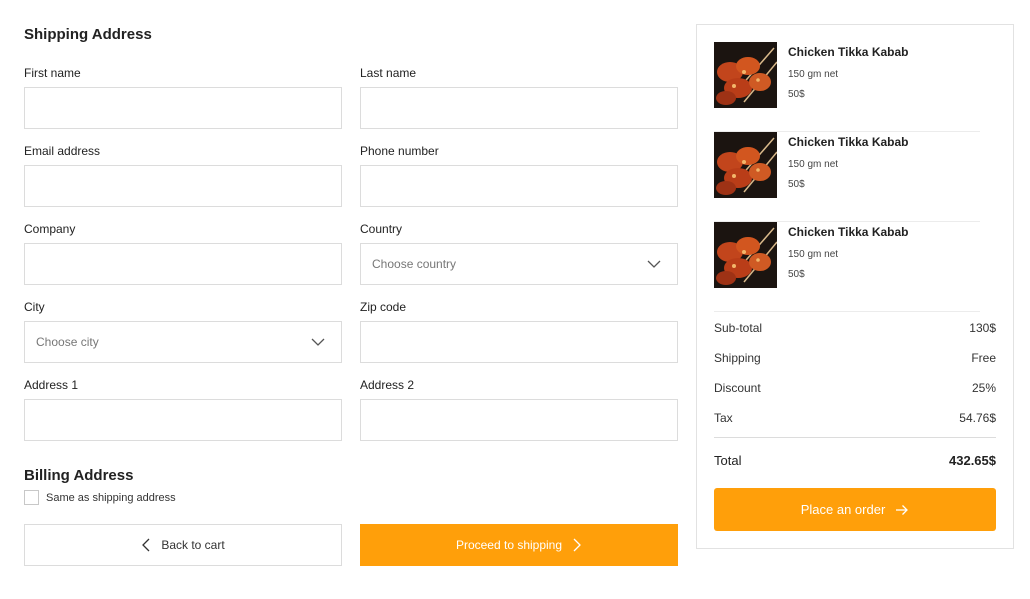  What do you see at coordinates (843, 509) in the screenshot?
I see `place-order-label: Place an order` at bounding box center [843, 509].